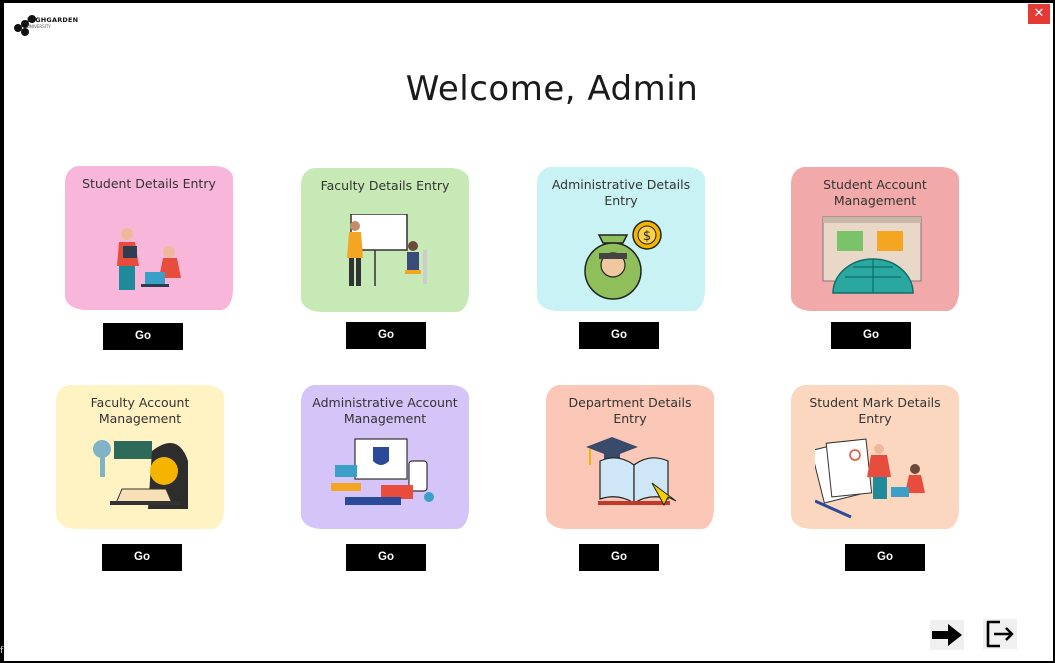 This screenshot has width=1055, height=663. What do you see at coordinates (149, 259) in the screenshot?
I see `students-icon` at bounding box center [149, 259].